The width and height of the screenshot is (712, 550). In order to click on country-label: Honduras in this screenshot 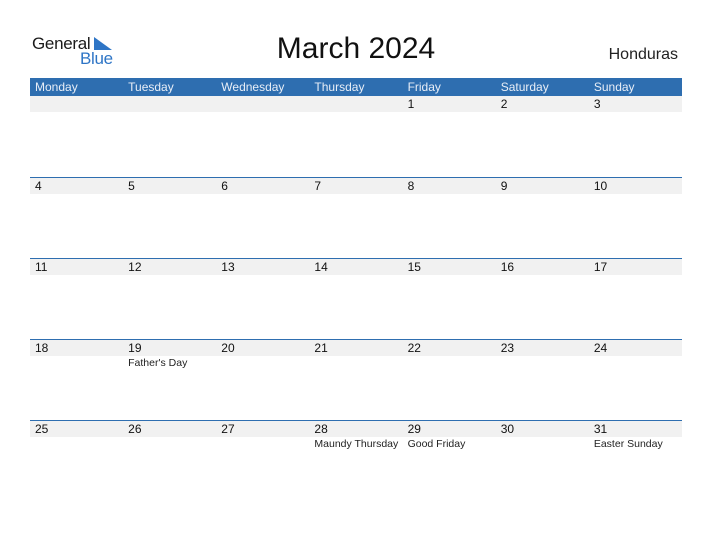, I will do `click(643, 54)`.